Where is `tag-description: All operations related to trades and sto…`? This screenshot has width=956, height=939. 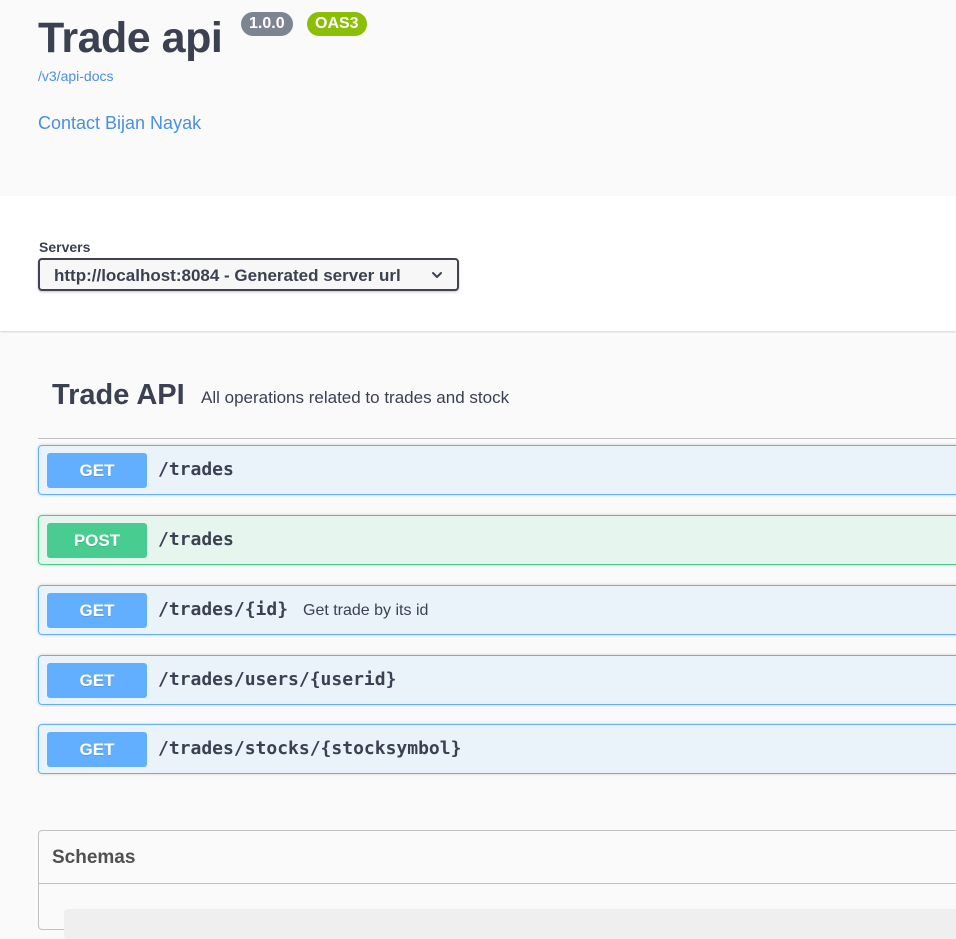 tag-description: All operations related to trades and sto… is located at coordinates (355, 397).